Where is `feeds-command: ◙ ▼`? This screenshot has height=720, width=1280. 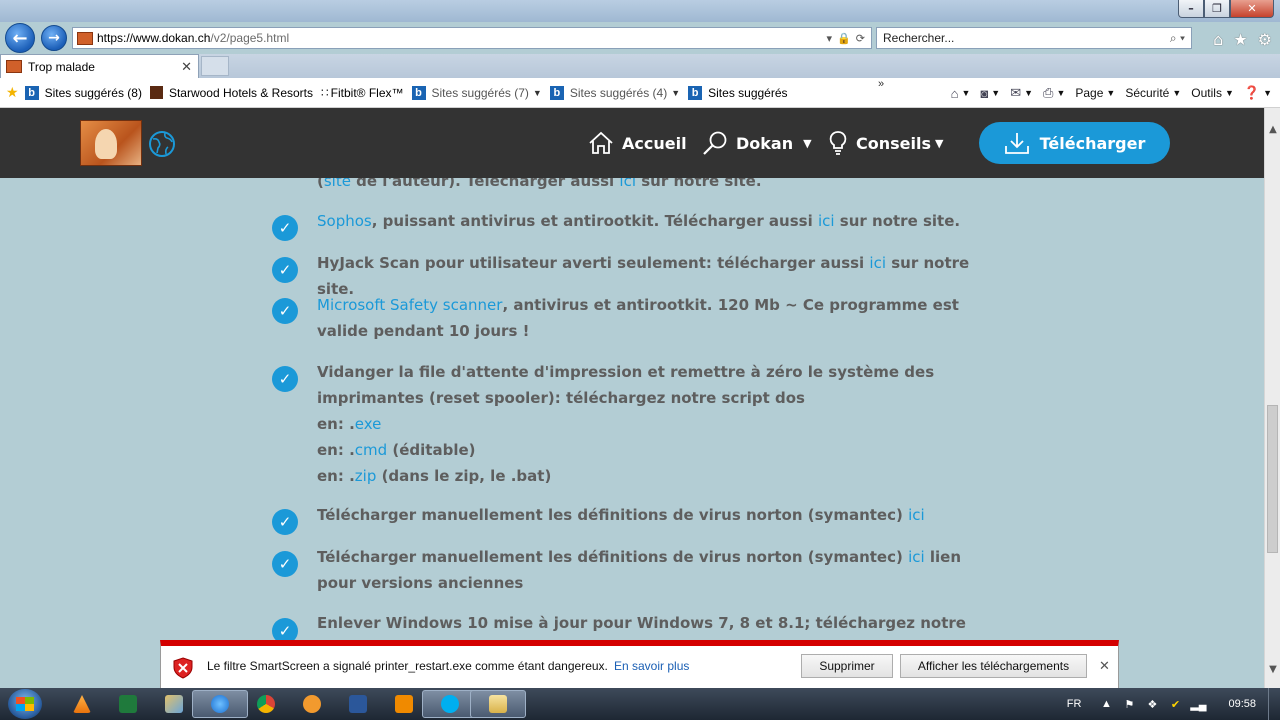
feeds-command: ◙ ▼ is located at coordinates (990, 93).